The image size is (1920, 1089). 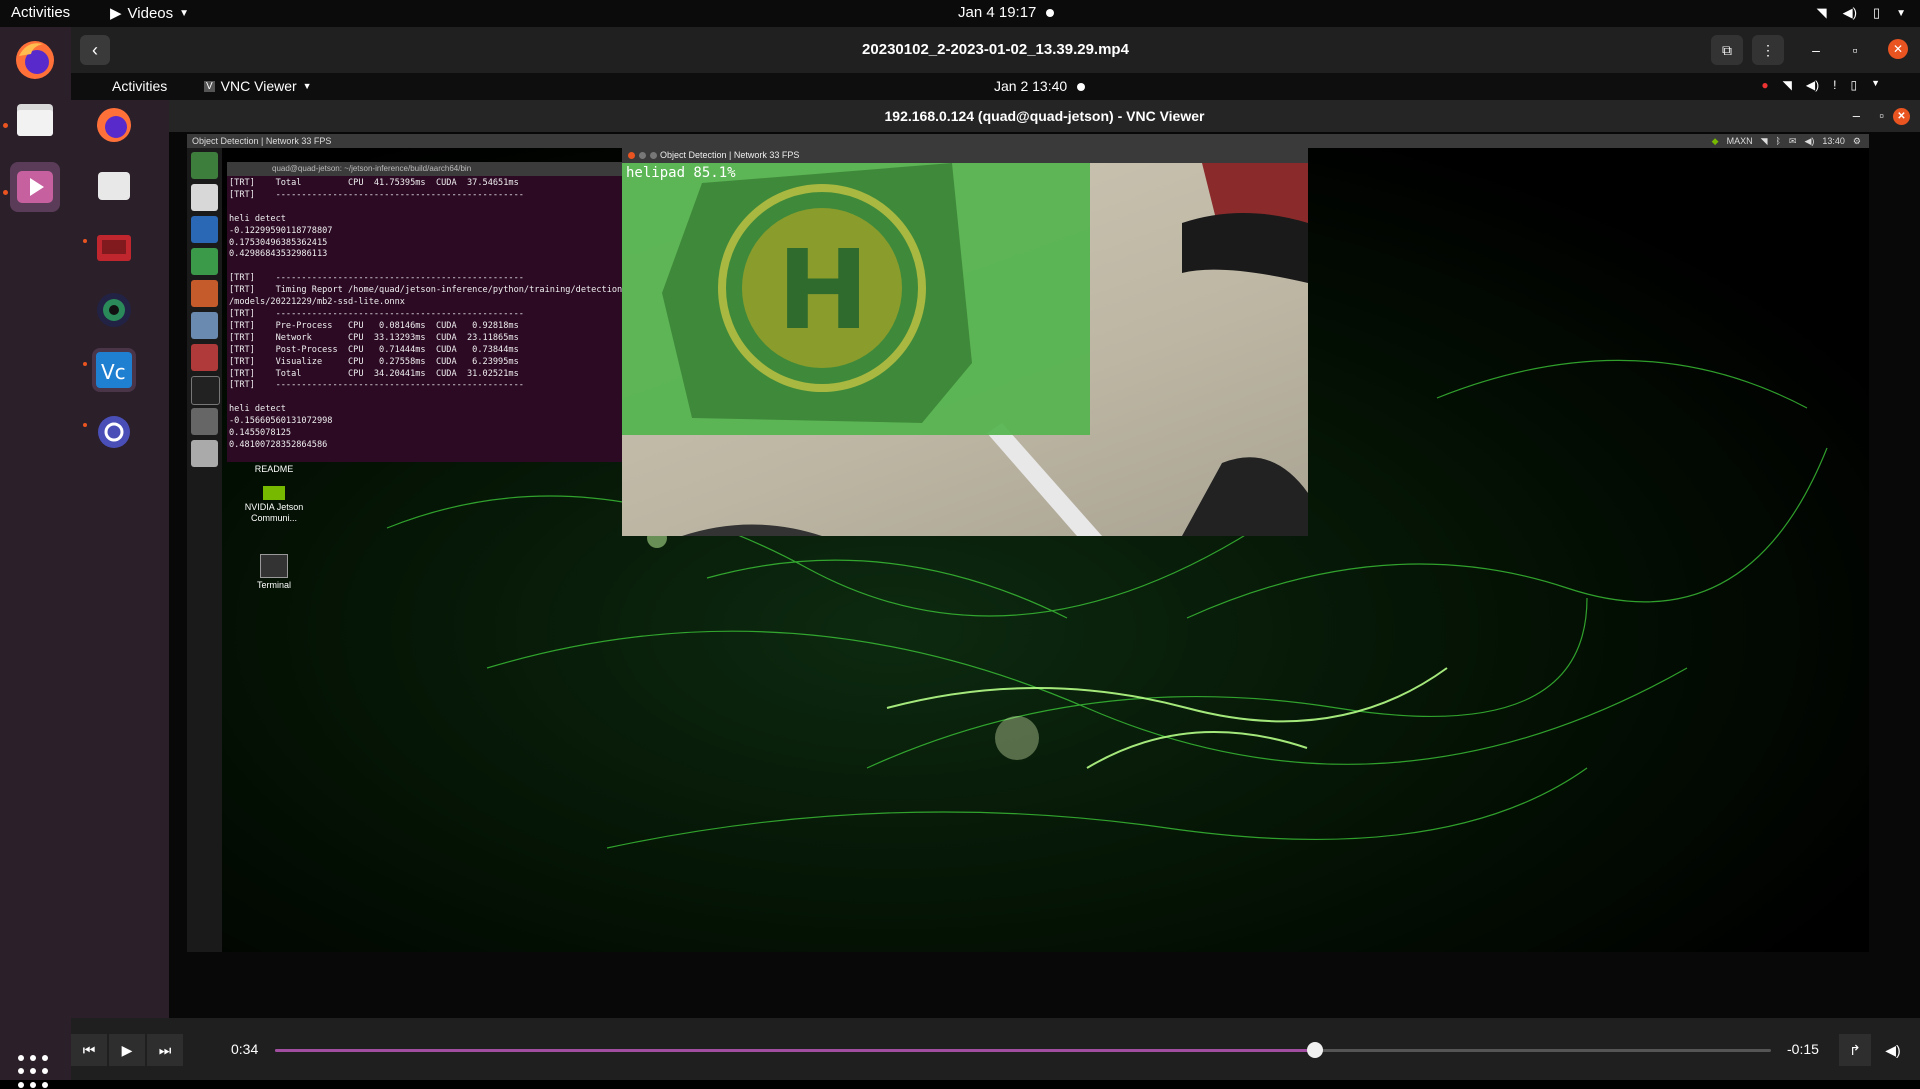 I want to click on mail-icon: ✉, so click(x=1792, y=141).